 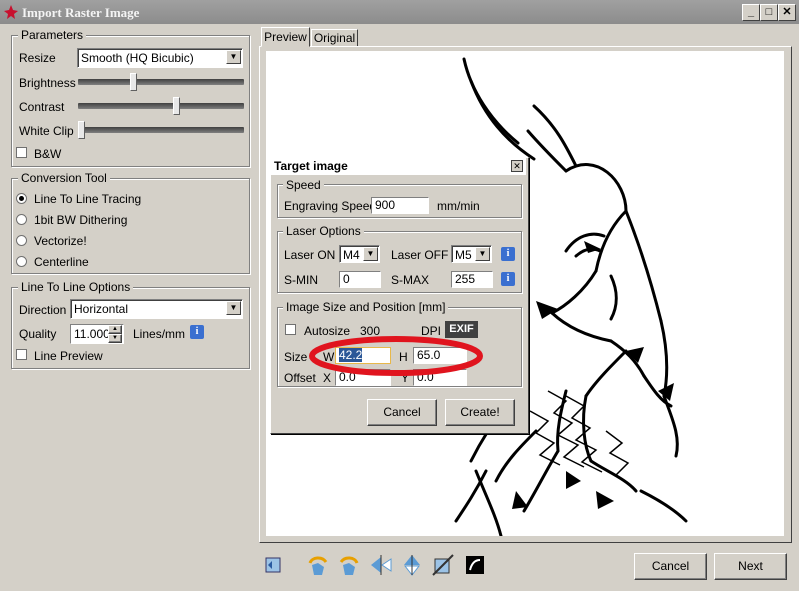 What do you see at coordinates (156, 309) in the screenshot?
I see `direction-select: Horizontal ▼` at bounding box center [156, 309].